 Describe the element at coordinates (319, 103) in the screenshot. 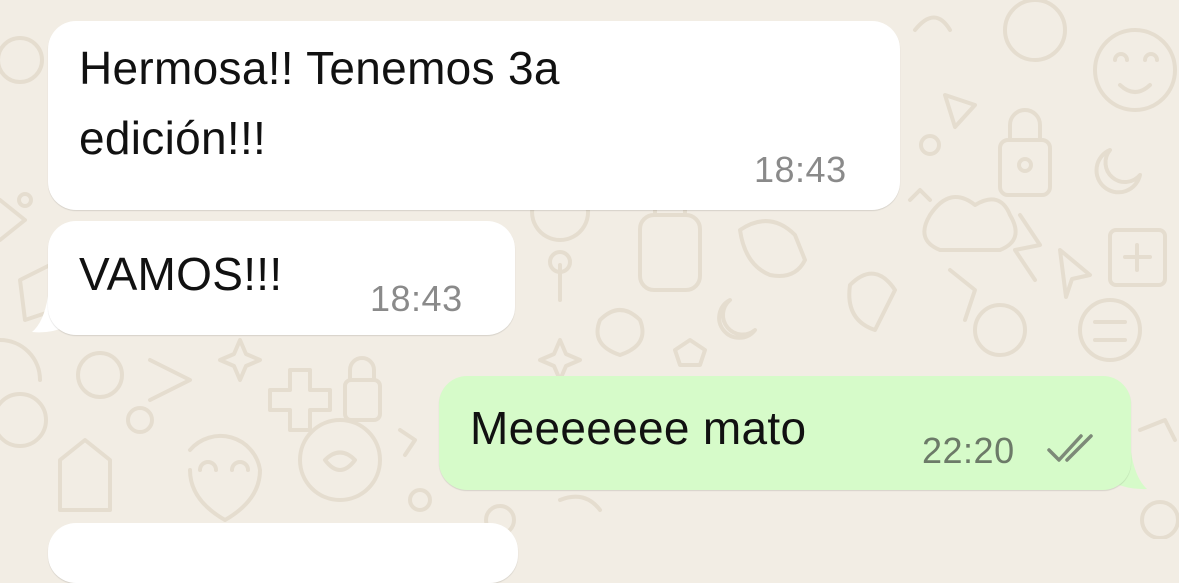

I see `message-text: Hermosa!! Tenemos 3a edición!!!` at that location.